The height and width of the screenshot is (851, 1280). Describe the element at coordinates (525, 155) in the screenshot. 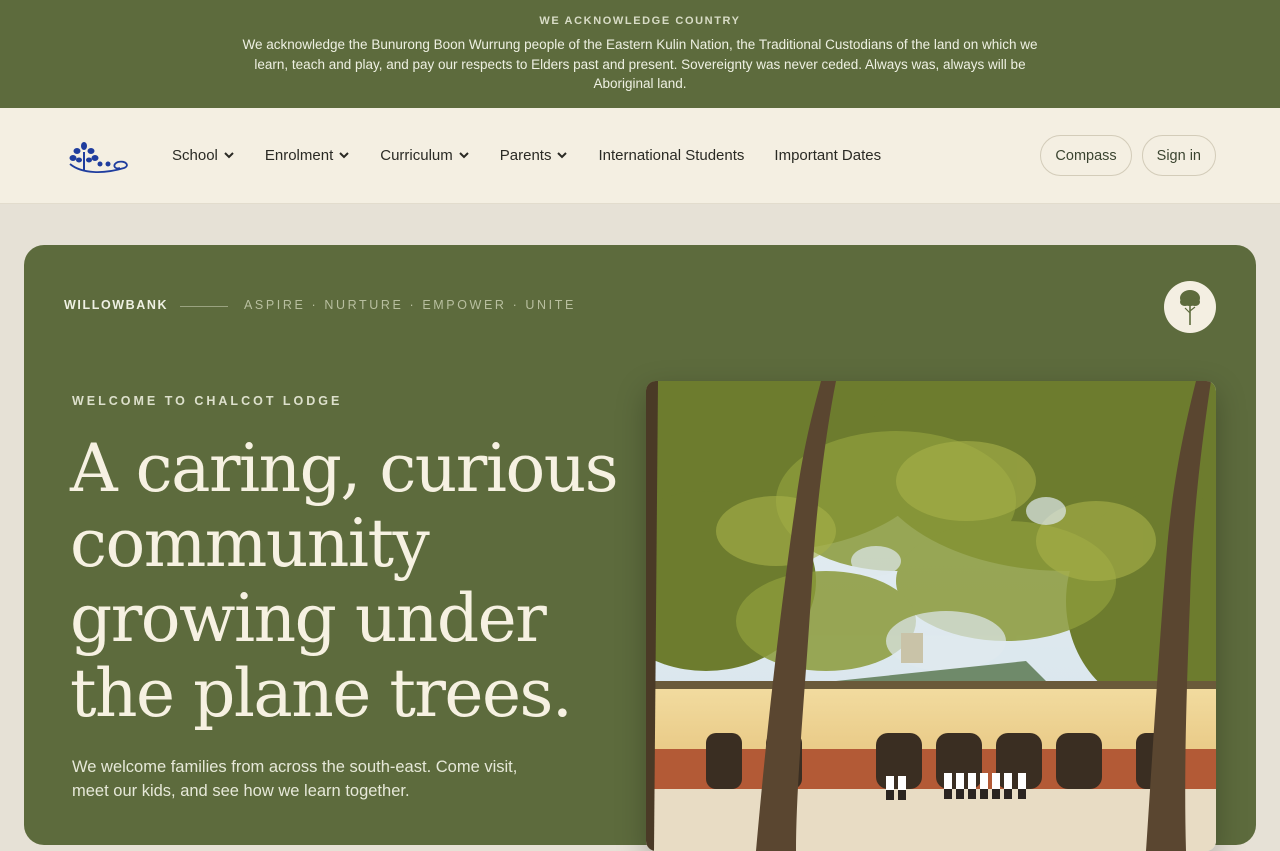

I see `nav-item-label: Parents` at that location.